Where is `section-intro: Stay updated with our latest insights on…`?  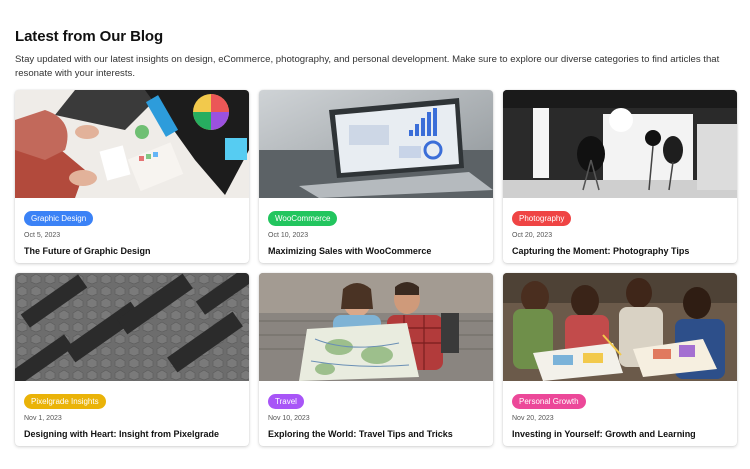
section-intro: Stay updated with our latest insights on… is located at coordinates (367, 66).